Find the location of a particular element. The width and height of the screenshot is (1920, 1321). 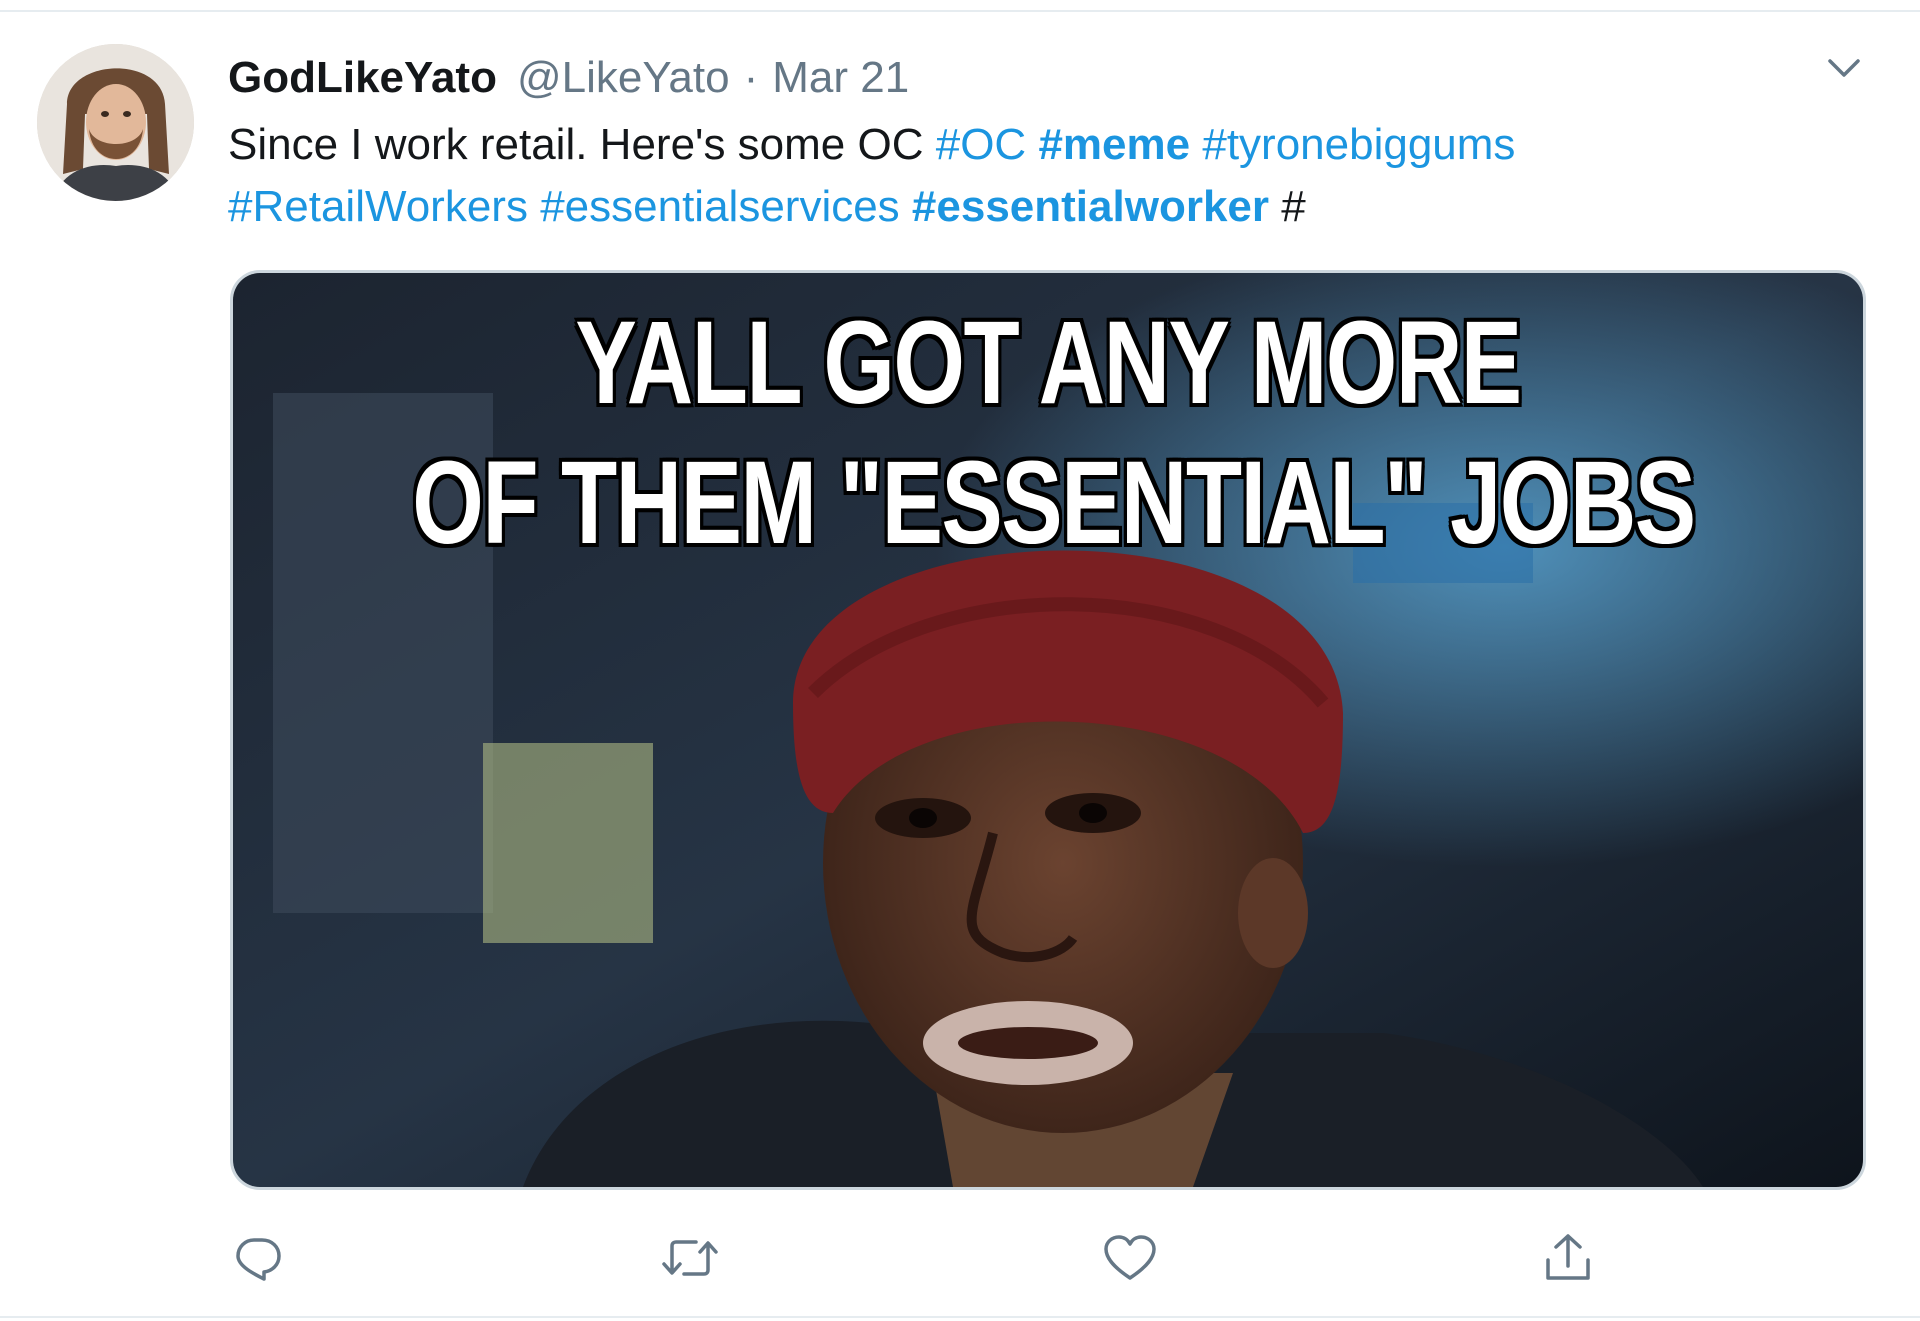

more-options-button is located at coordinates (1844, 68).